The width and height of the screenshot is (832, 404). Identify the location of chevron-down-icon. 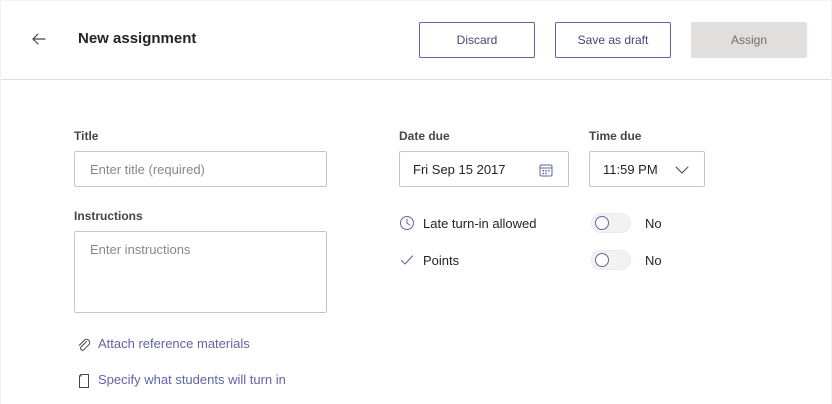
(682, 170).